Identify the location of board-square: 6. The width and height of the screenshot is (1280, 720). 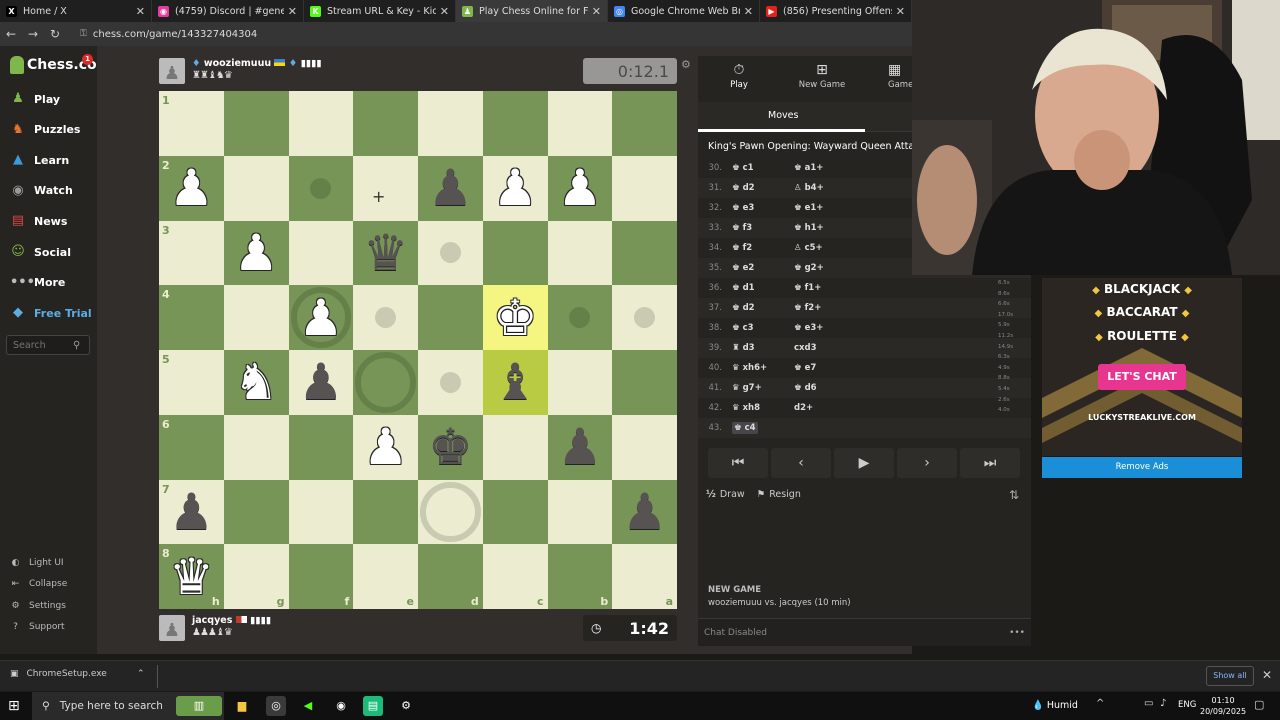
(191, 447).